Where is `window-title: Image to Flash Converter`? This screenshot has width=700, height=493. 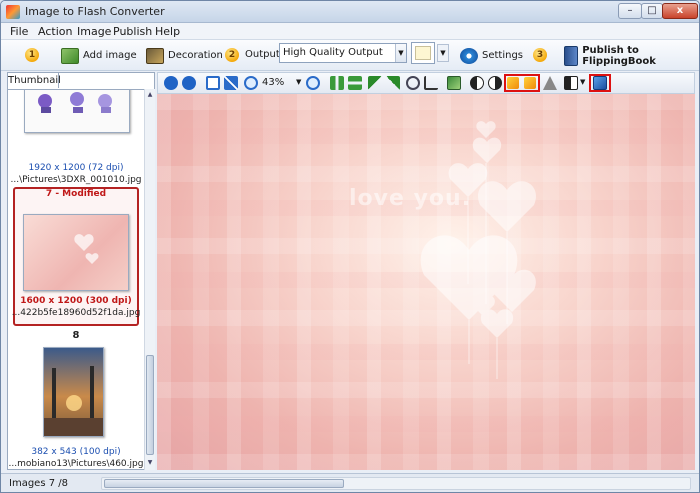 window-title: Image to Flash Converter is located at coordinates (95, 11).